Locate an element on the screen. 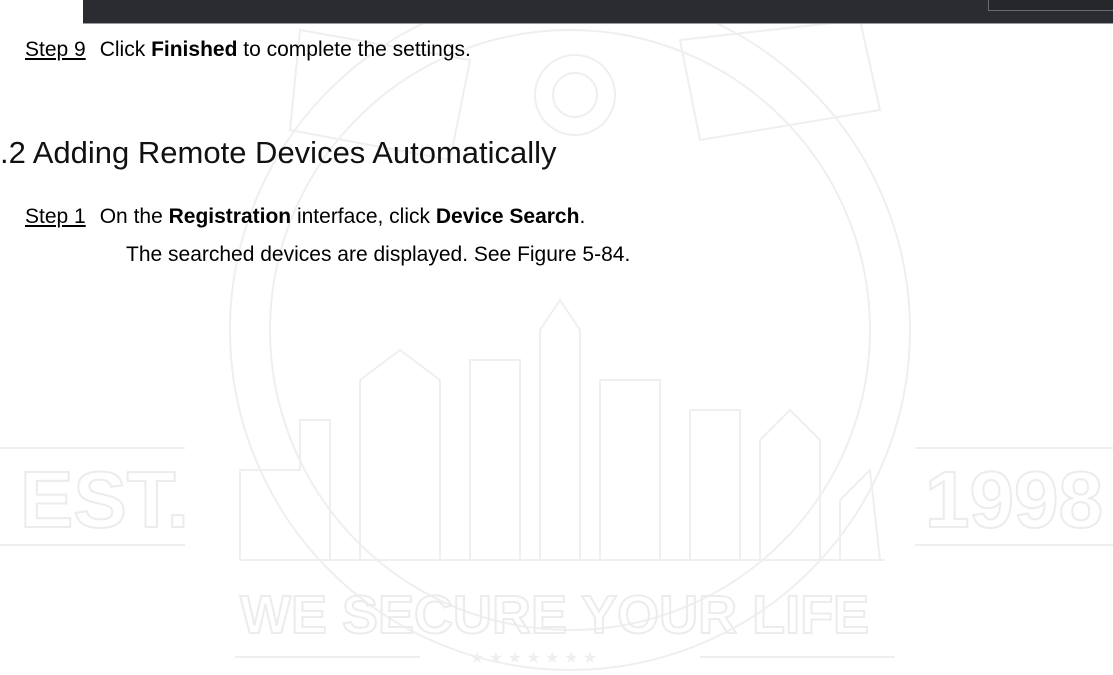 The width and height of the screenshot is (1113, 675). watermark-est: EST. is located at coordinates (104, 499).